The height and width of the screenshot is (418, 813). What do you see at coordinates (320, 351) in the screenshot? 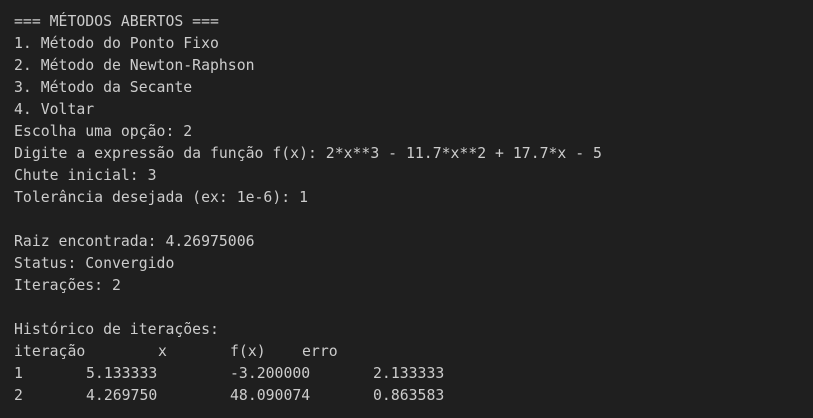
I see `header-error: erro` at bounding box center [320, 351].